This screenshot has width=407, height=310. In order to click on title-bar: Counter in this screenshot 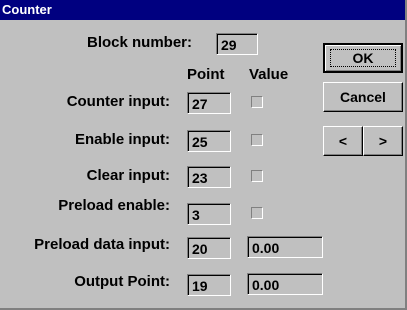, I will do `click(202, 10)`.